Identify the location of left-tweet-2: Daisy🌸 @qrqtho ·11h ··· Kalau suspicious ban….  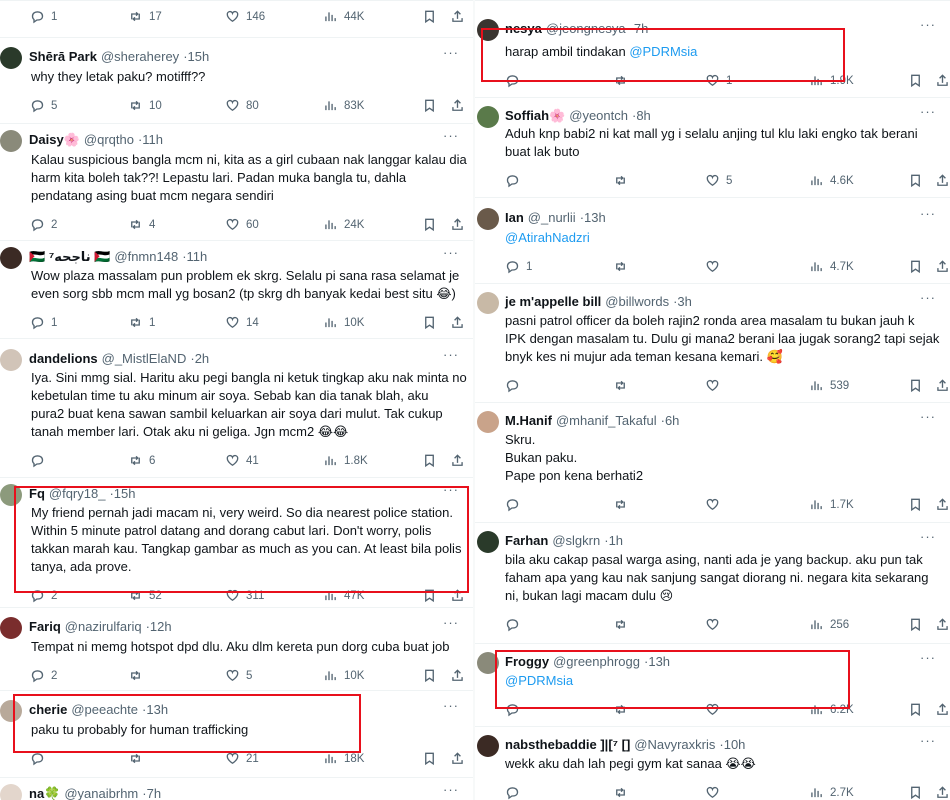
(236, 181).